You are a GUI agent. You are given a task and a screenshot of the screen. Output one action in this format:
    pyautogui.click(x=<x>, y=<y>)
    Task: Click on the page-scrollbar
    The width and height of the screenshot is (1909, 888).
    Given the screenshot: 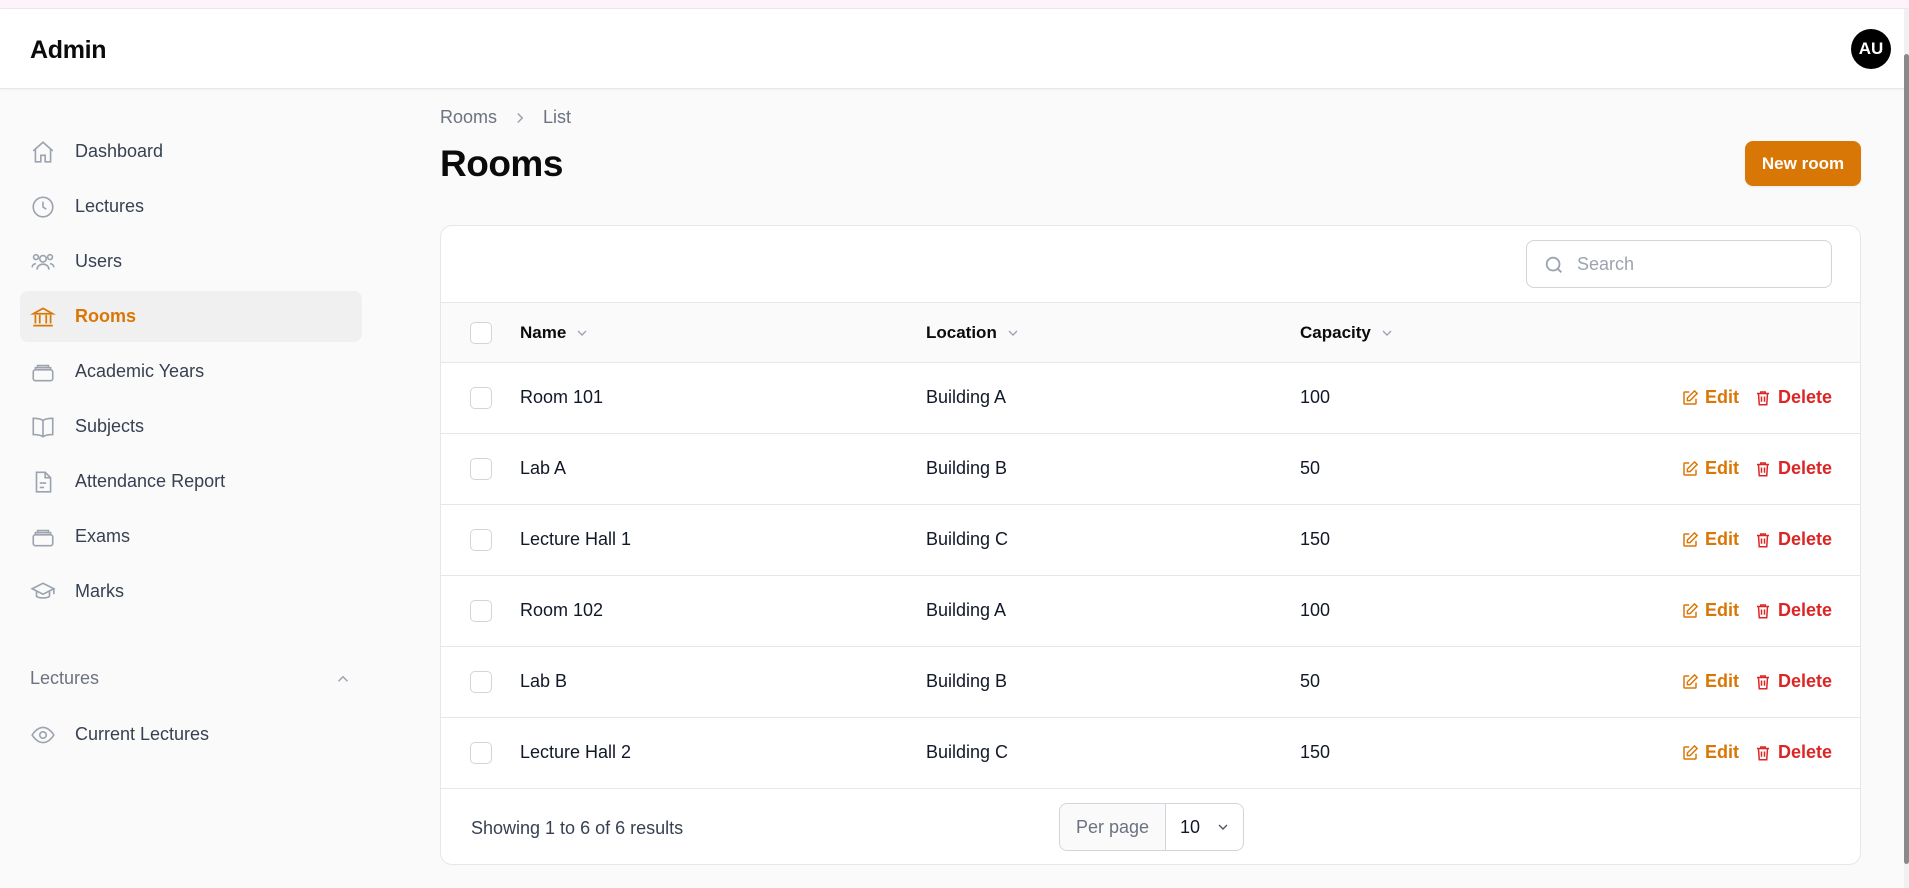 What is the action you would take?
    pyautogui.click(x=1906, y=448)
    